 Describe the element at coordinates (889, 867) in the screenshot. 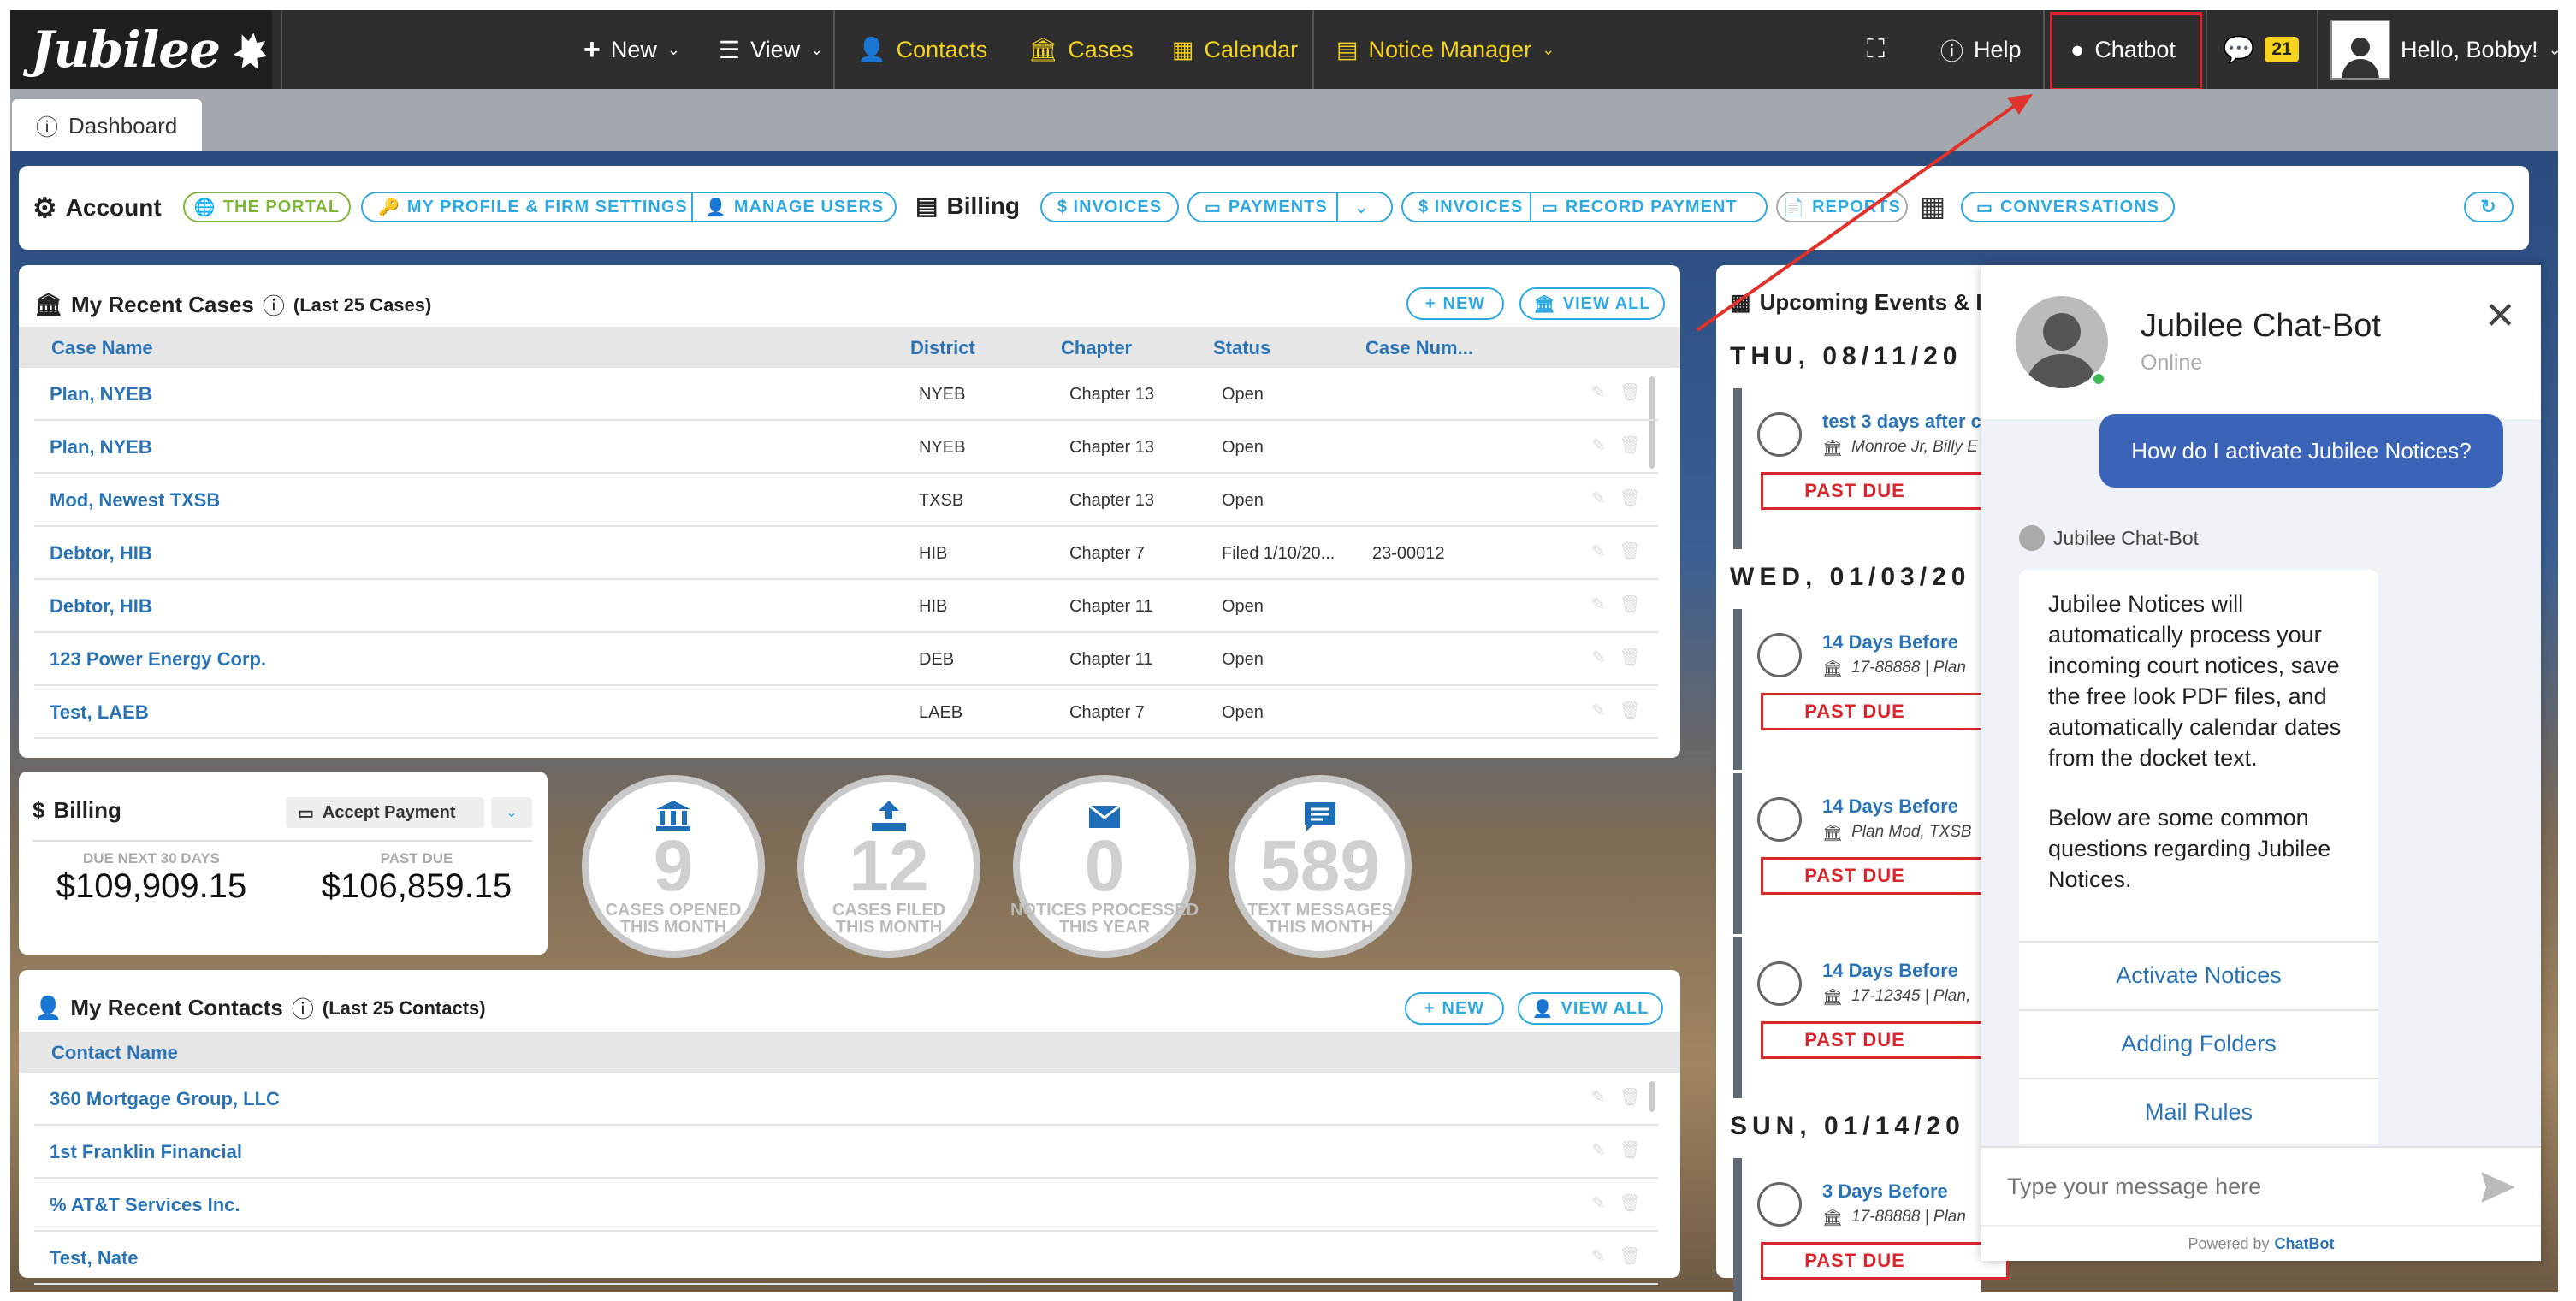

I see `stat-cases-filed: 12 CASES FILED THIS MONTH` at that location.